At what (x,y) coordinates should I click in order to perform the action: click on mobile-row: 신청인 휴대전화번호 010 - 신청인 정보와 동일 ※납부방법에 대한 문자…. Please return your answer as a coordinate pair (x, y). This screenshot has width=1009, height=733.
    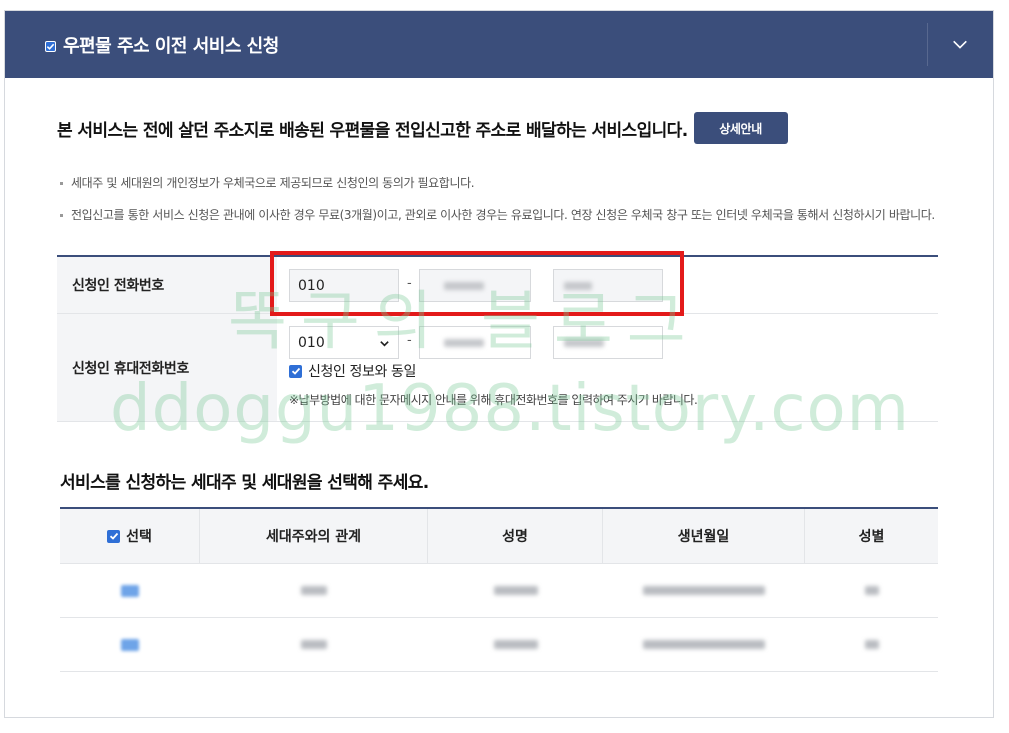
    Looking at the image, I should click on (497, 368).